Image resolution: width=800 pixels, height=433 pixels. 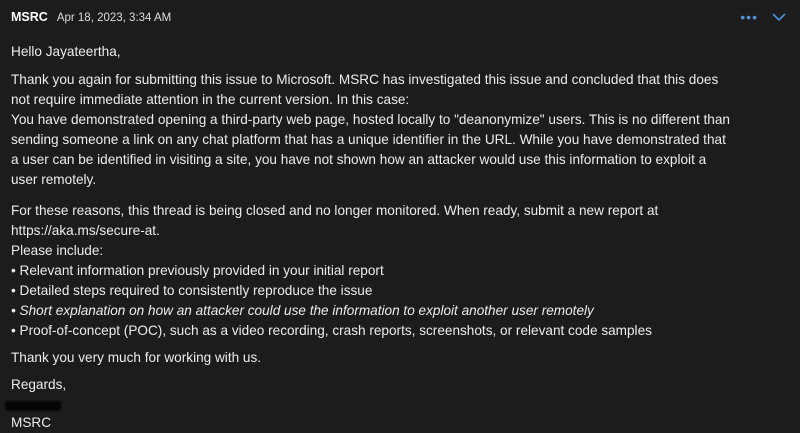 I want to click on body-line: user remotely., so click(x=54, y=179).